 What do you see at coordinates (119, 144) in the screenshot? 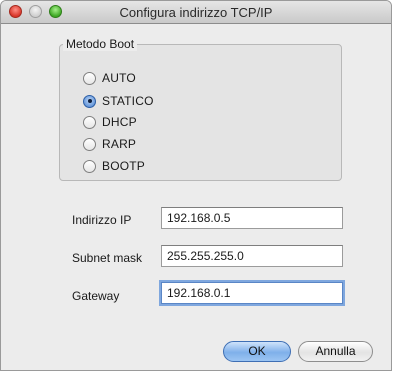
I see `radio-label-rarp: RARP` at bounding box center [119, 144].